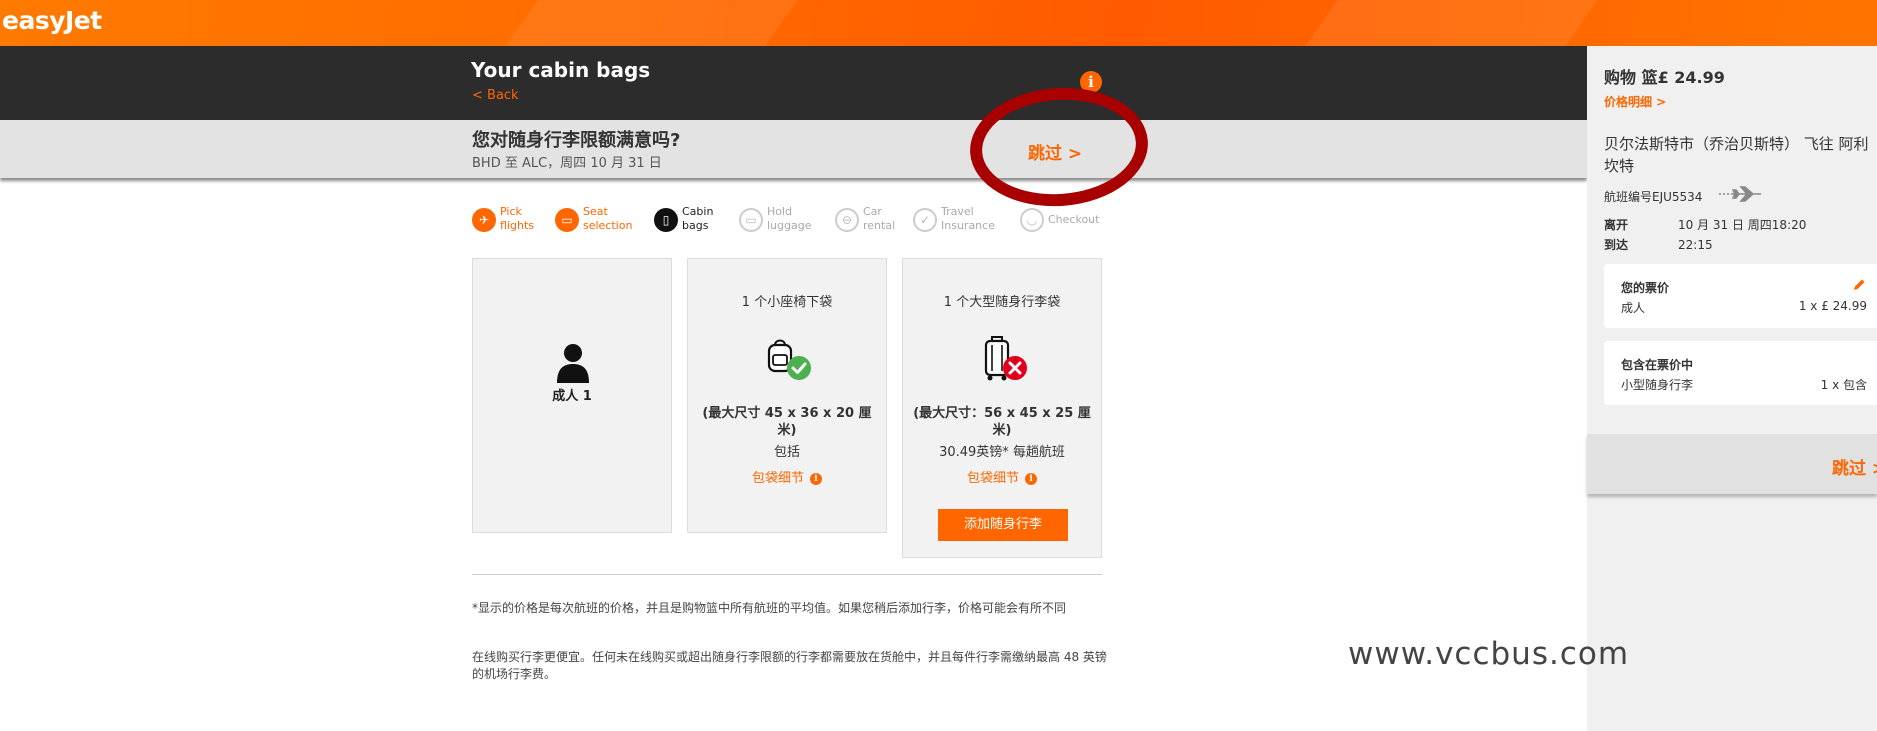 Image resolution: width=1877 pixels, height=731 pixels. What do you see at coordinates (787, 422) in the screenshot?
I see `small-bag-size: (最大尺寸 45 x 36 x 20 厘米)` at bounding box center [787, 422].